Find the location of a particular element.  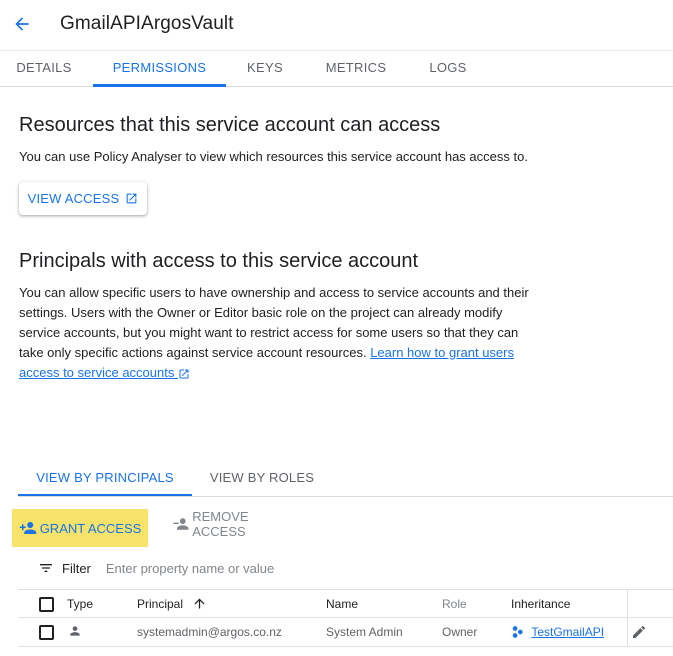

filter-list-icon is located at coordinates (46, 568).